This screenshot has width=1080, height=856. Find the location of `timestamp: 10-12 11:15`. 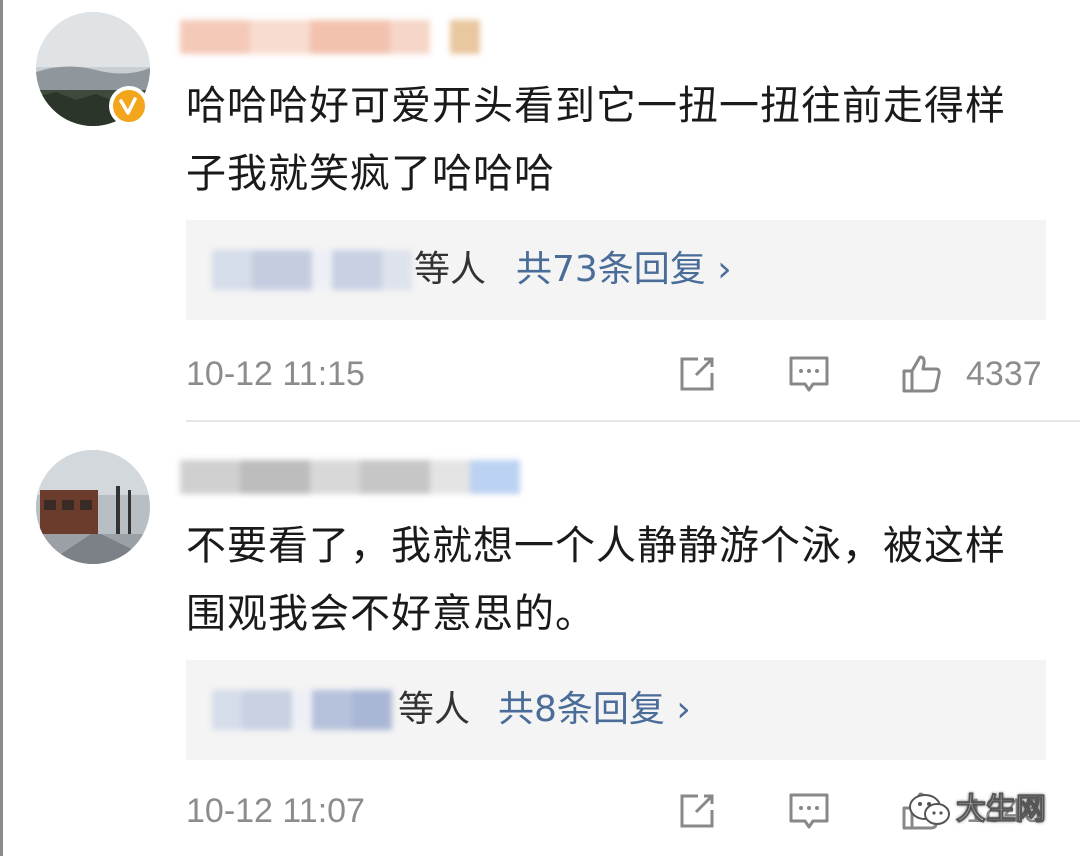

timestamp: 10-12 11:15 is located at coordinates (275, 374).